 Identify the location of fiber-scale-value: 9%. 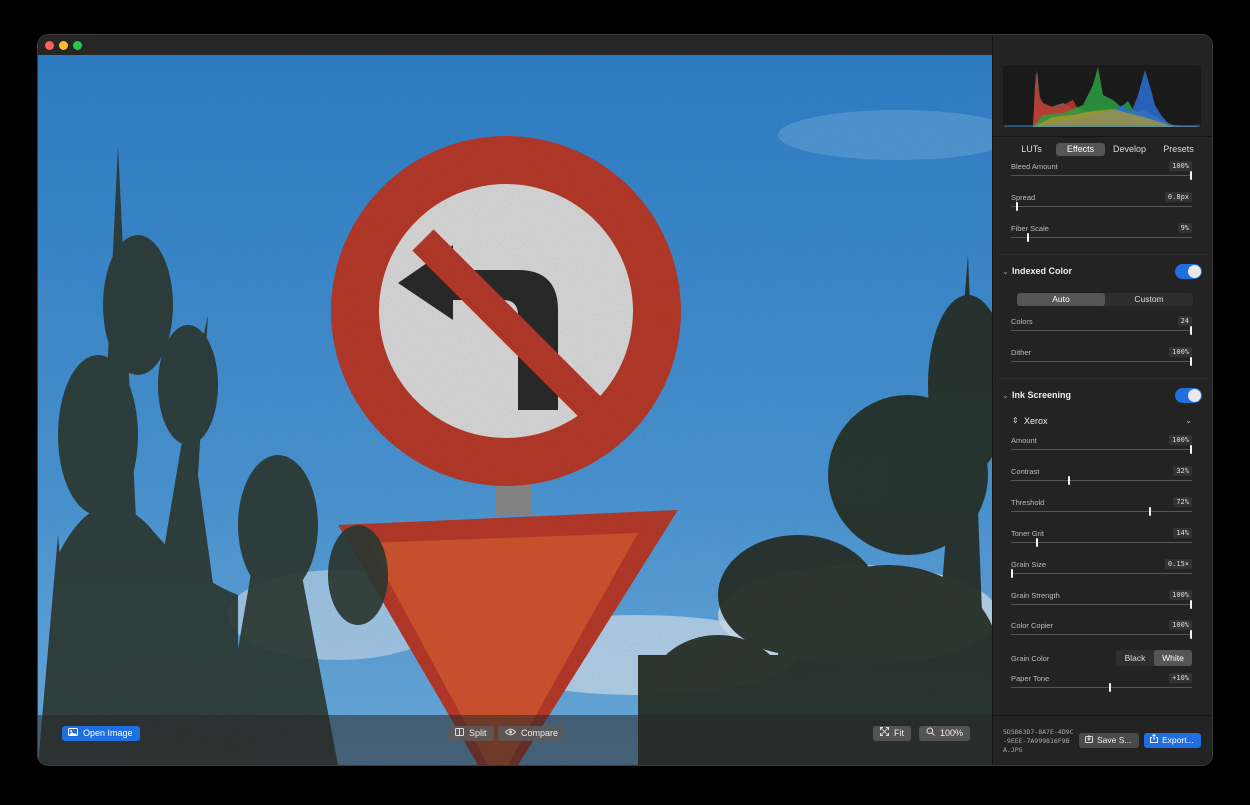
(1184, 228).